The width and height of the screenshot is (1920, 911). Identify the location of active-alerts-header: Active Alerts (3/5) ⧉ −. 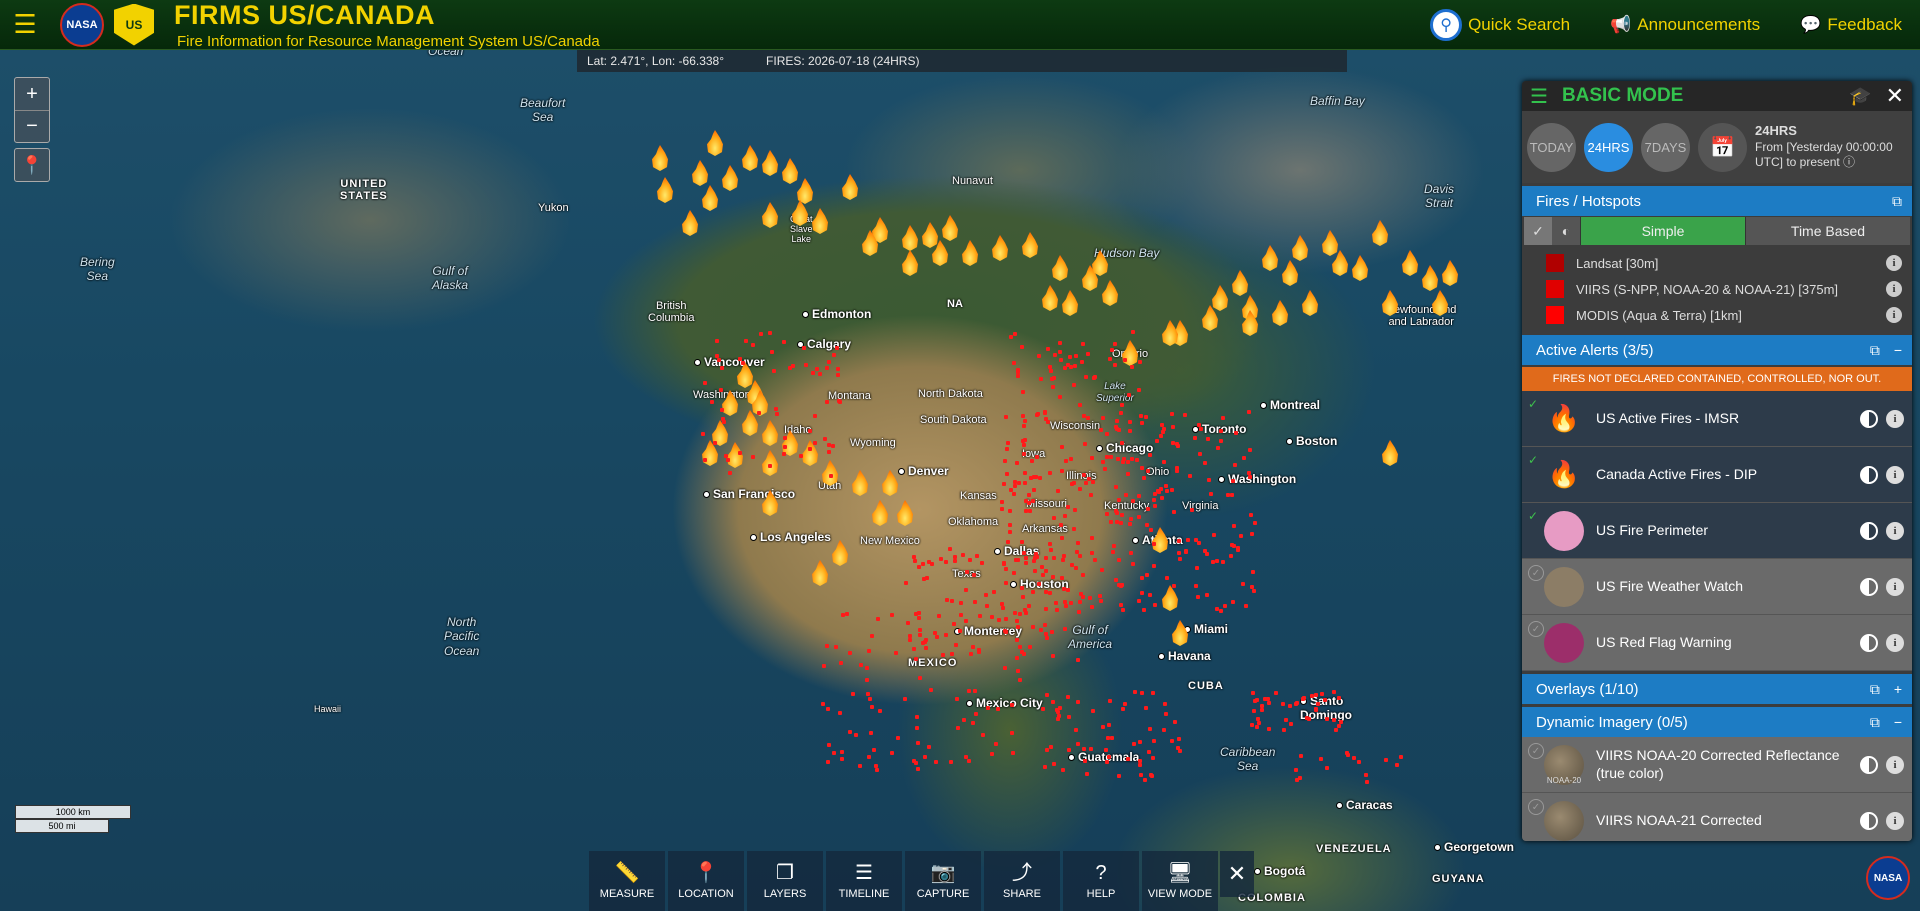
(1717, 350).